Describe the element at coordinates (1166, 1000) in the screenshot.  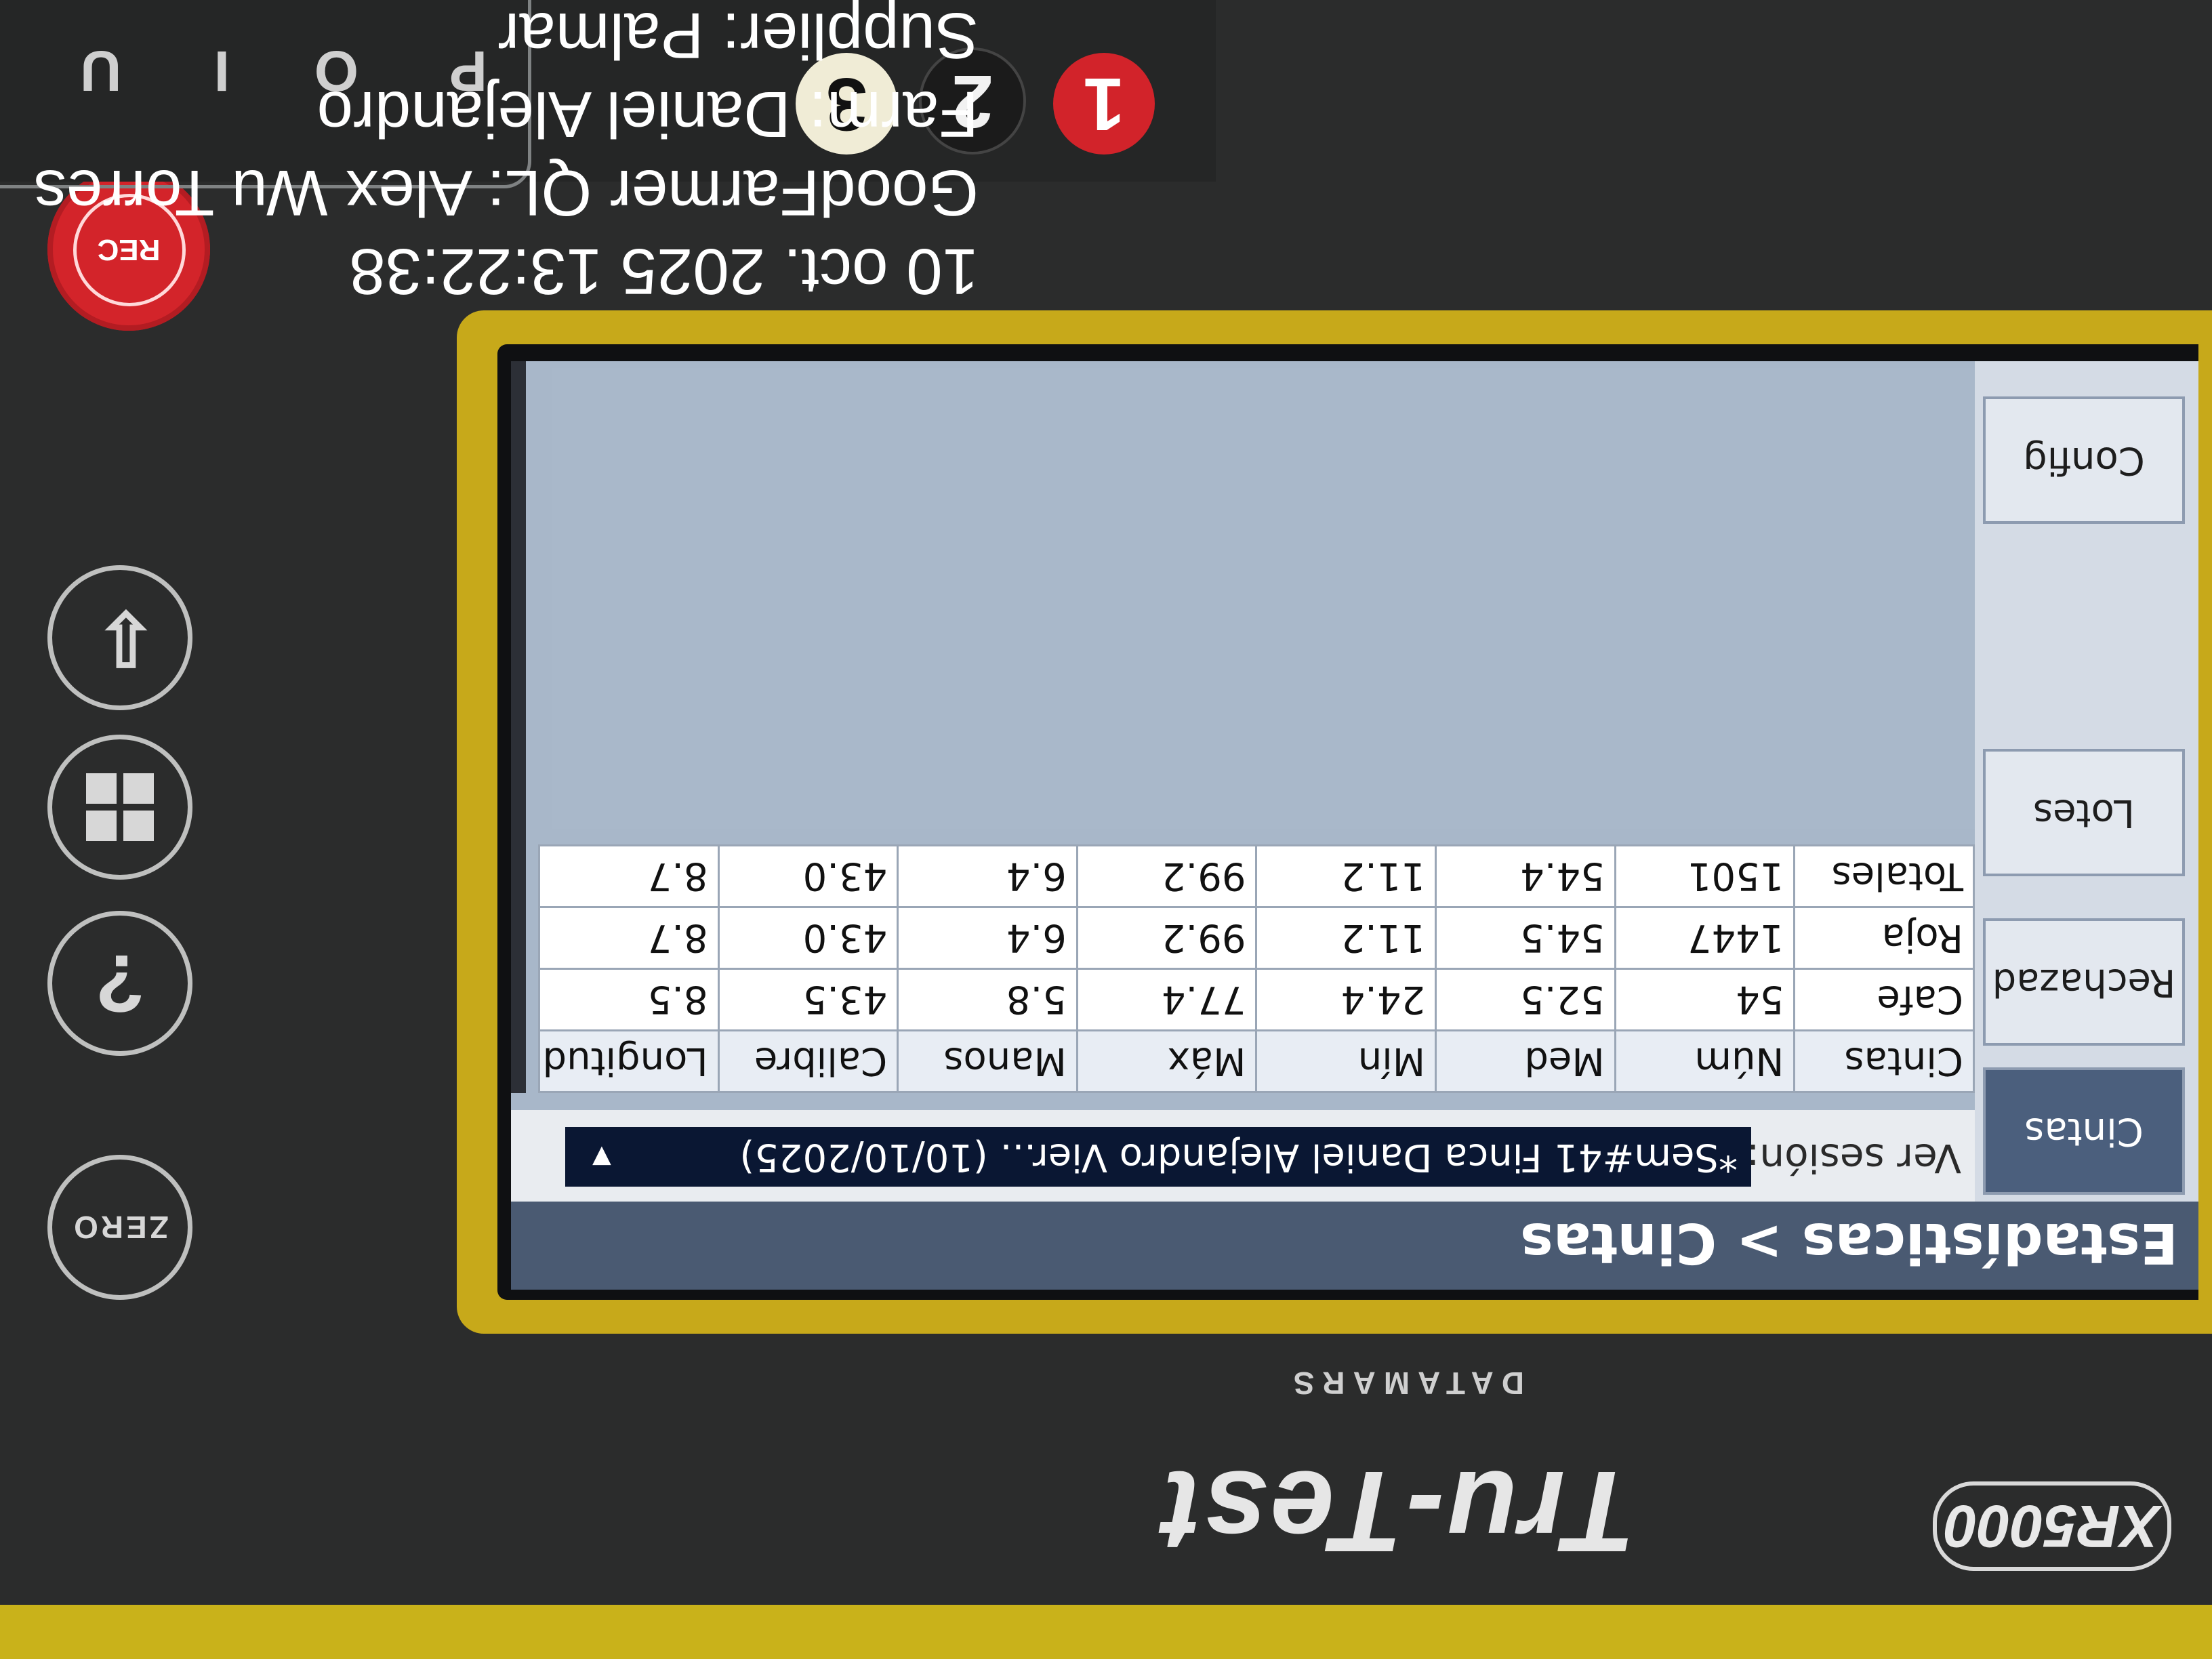
I see `table-cell: 77.4` at that location.